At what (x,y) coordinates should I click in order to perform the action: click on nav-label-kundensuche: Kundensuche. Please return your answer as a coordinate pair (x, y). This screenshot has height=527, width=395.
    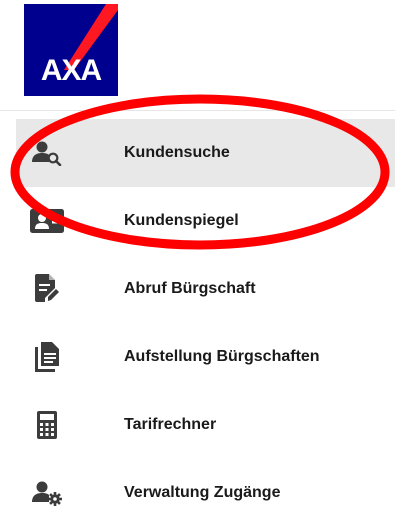
    Looking at the image, I should click on (177, 152).